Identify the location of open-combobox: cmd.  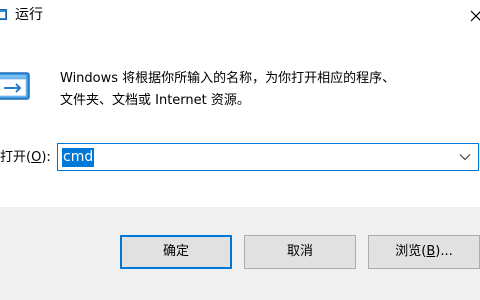
(268, 157).